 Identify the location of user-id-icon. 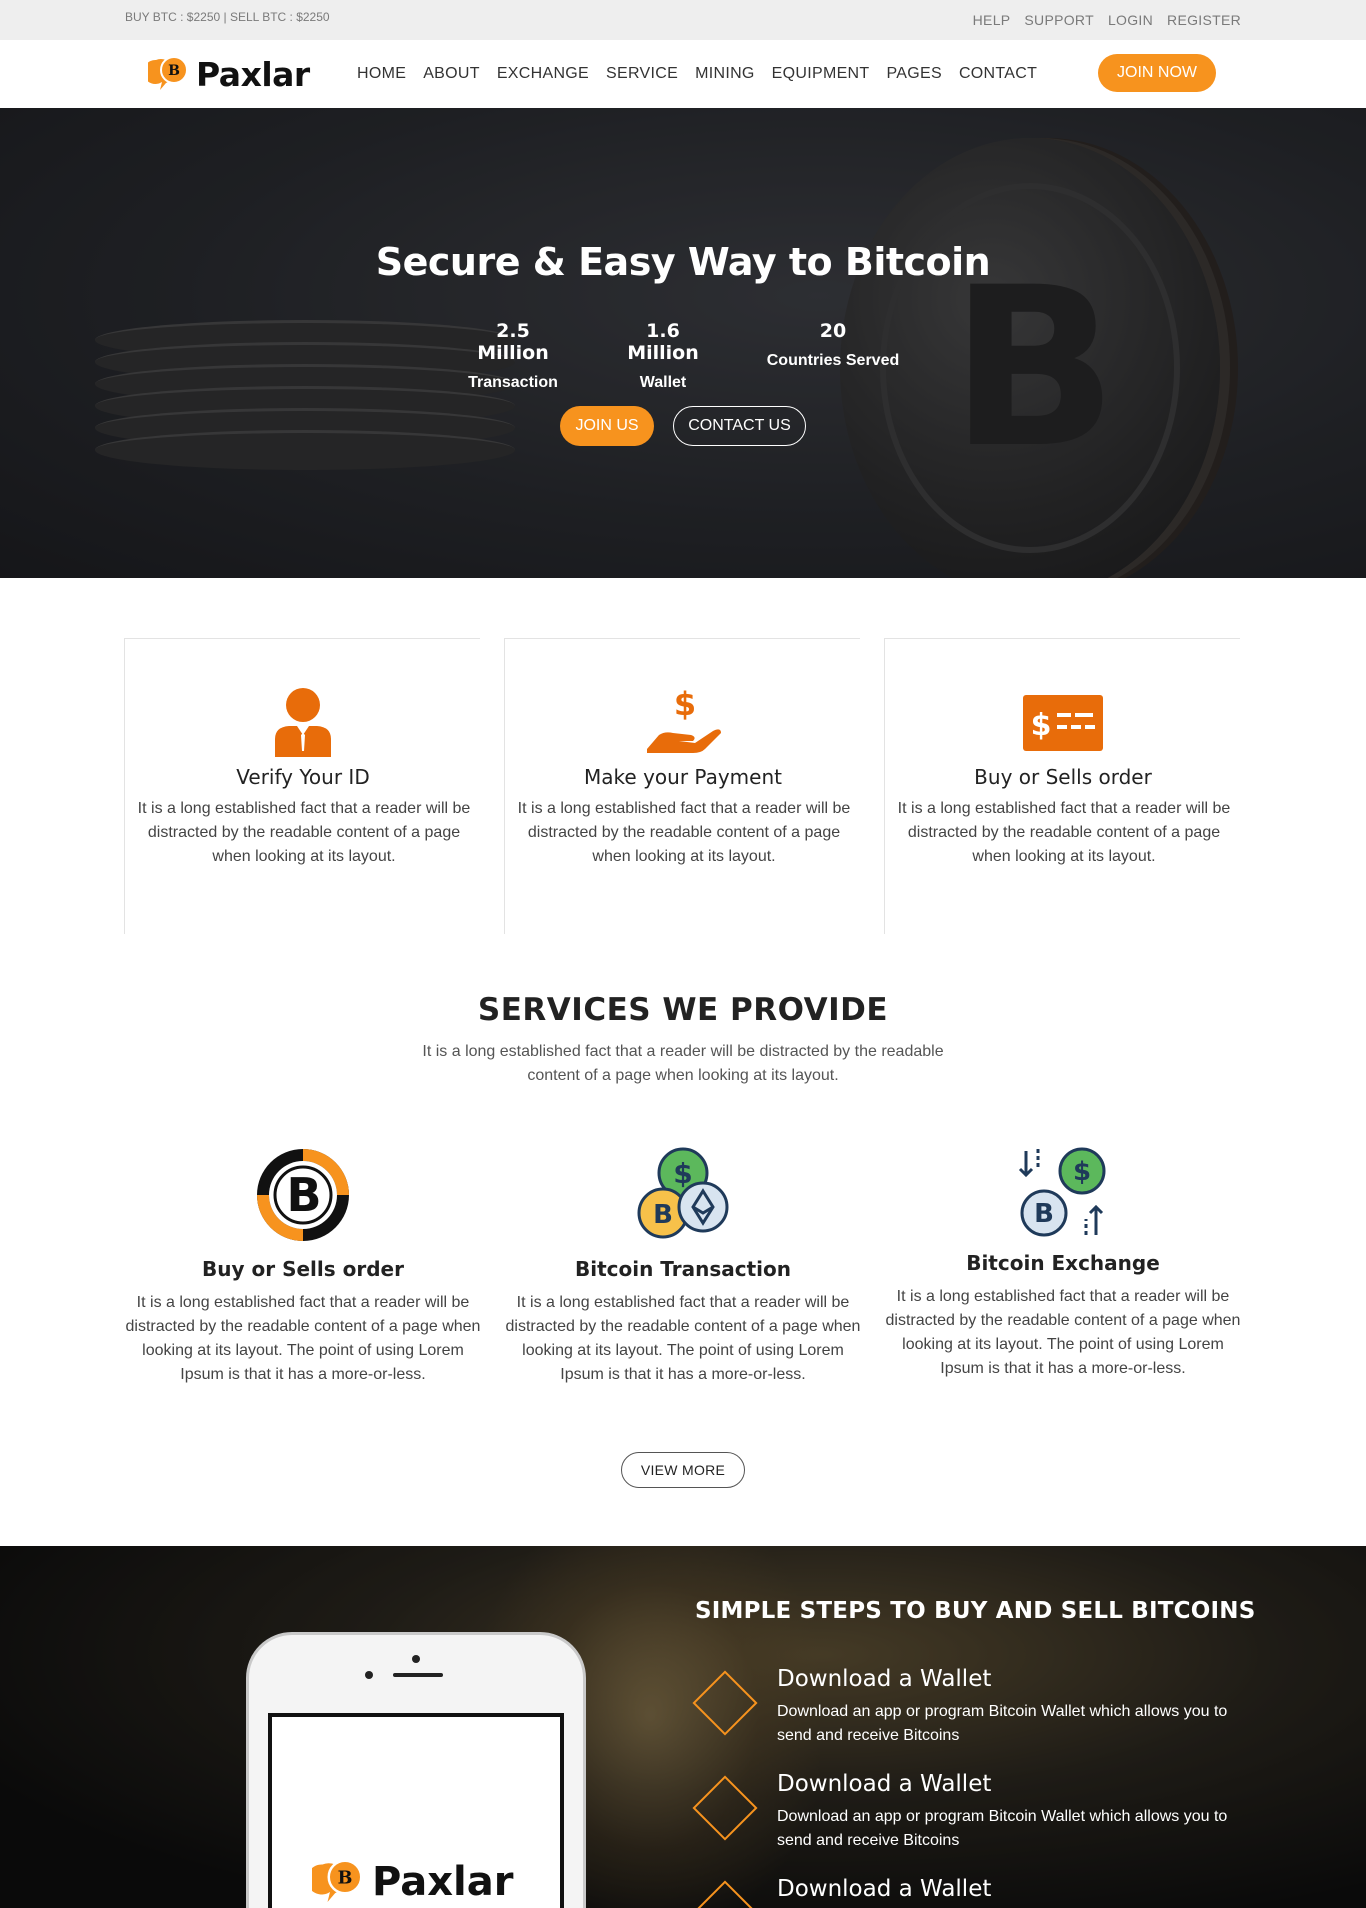
(303, 722).